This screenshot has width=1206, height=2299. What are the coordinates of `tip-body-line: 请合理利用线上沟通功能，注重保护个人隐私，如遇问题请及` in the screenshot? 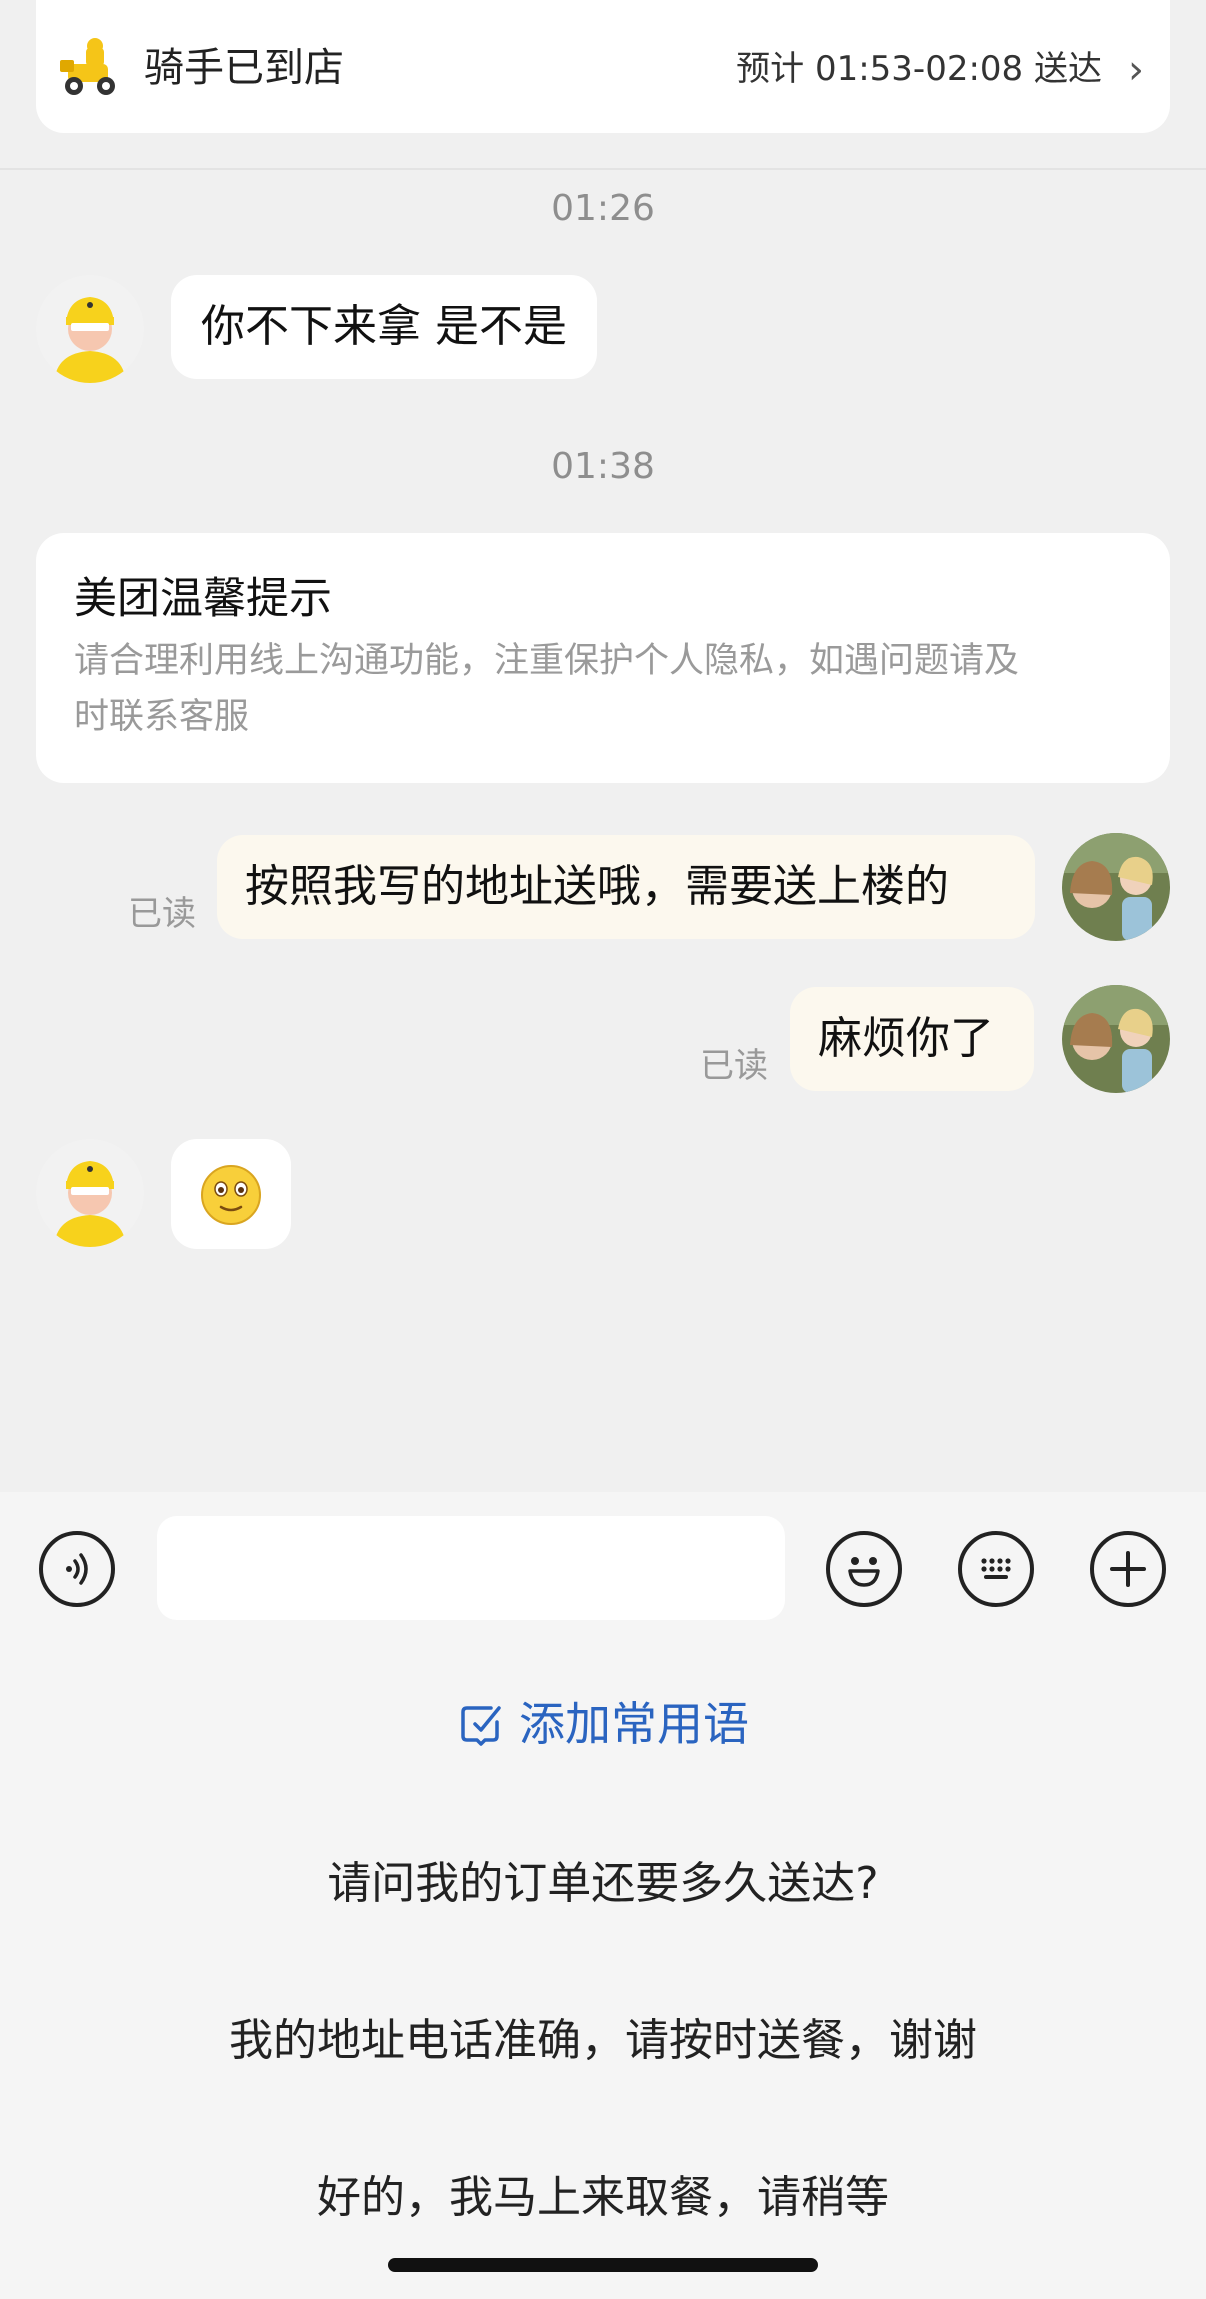 It's located at (547, 661).